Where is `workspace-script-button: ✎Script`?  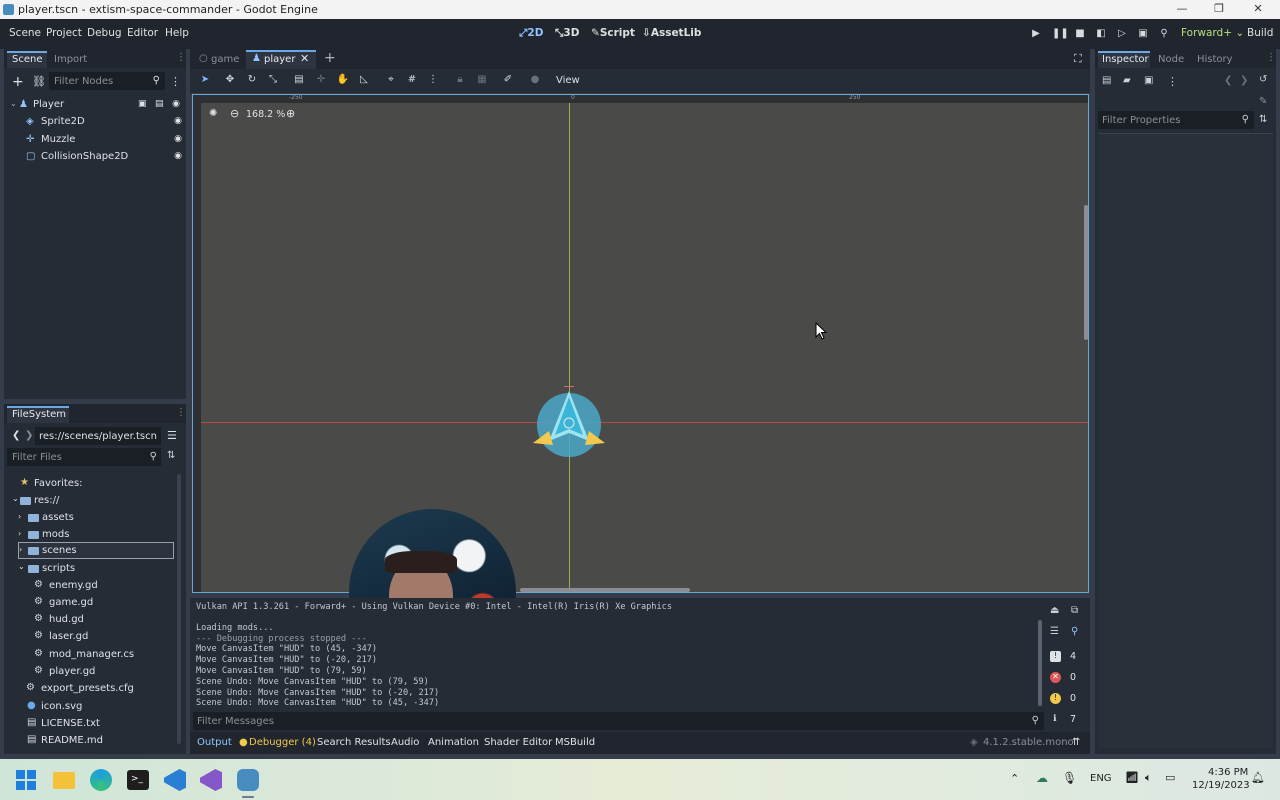 workspace-script-button: ✎Script is located at coordinates (613, 33).